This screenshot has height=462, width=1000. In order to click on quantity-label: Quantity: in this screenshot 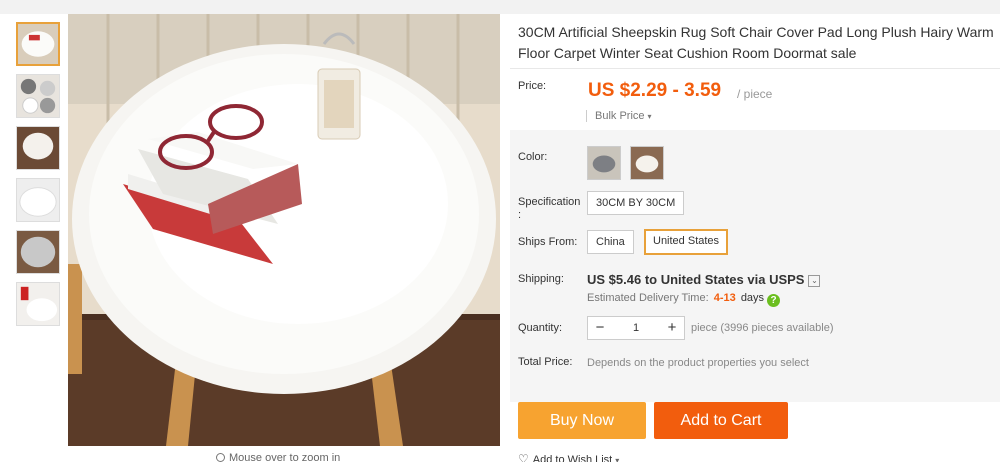, I will do `click(540, 328)`.